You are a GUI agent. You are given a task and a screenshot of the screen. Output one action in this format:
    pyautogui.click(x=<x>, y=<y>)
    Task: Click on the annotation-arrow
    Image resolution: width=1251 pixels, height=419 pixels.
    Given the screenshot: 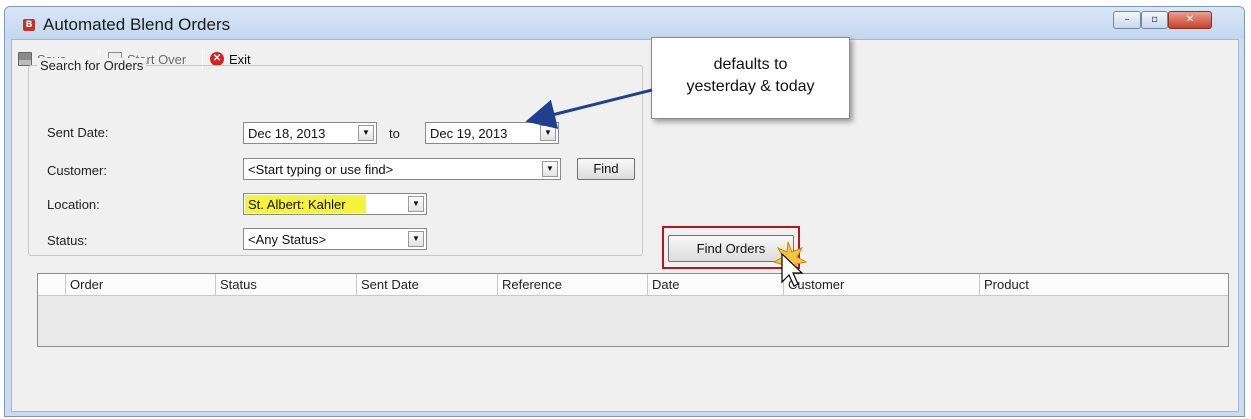 What is the action you would take?
    pyautogui.click(x=589, y=108)
    